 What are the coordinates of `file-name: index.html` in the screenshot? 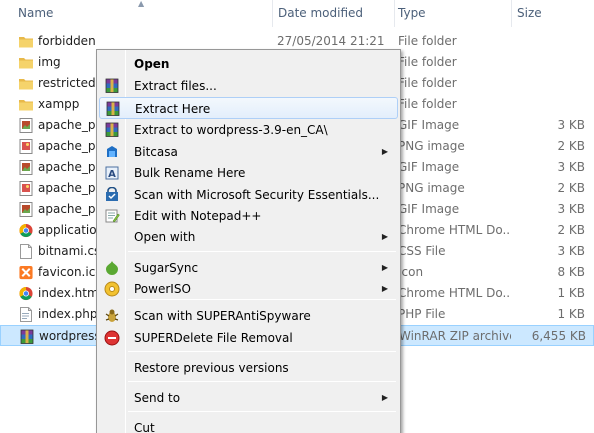 It's located at (68, 293).